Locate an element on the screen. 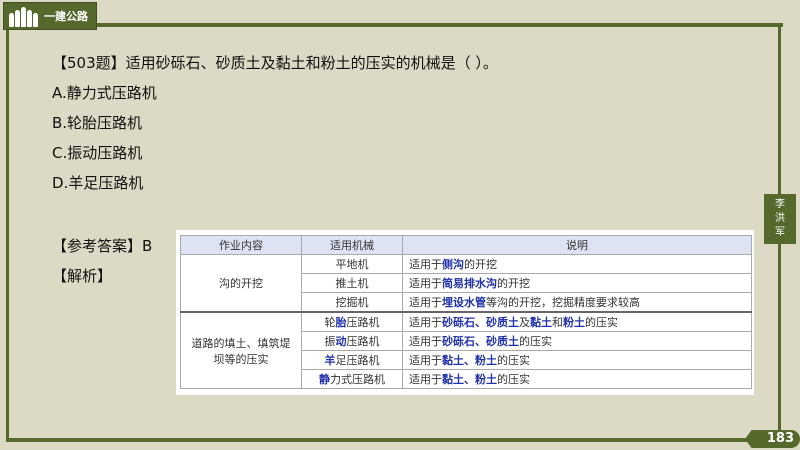 The height and width of the screenshot is (450, 800). question-stem: 【503题】适用砂砾石、砂质土及黏土和粉土的压实的机械是（ ）。 is located at coordinates (275, 63).